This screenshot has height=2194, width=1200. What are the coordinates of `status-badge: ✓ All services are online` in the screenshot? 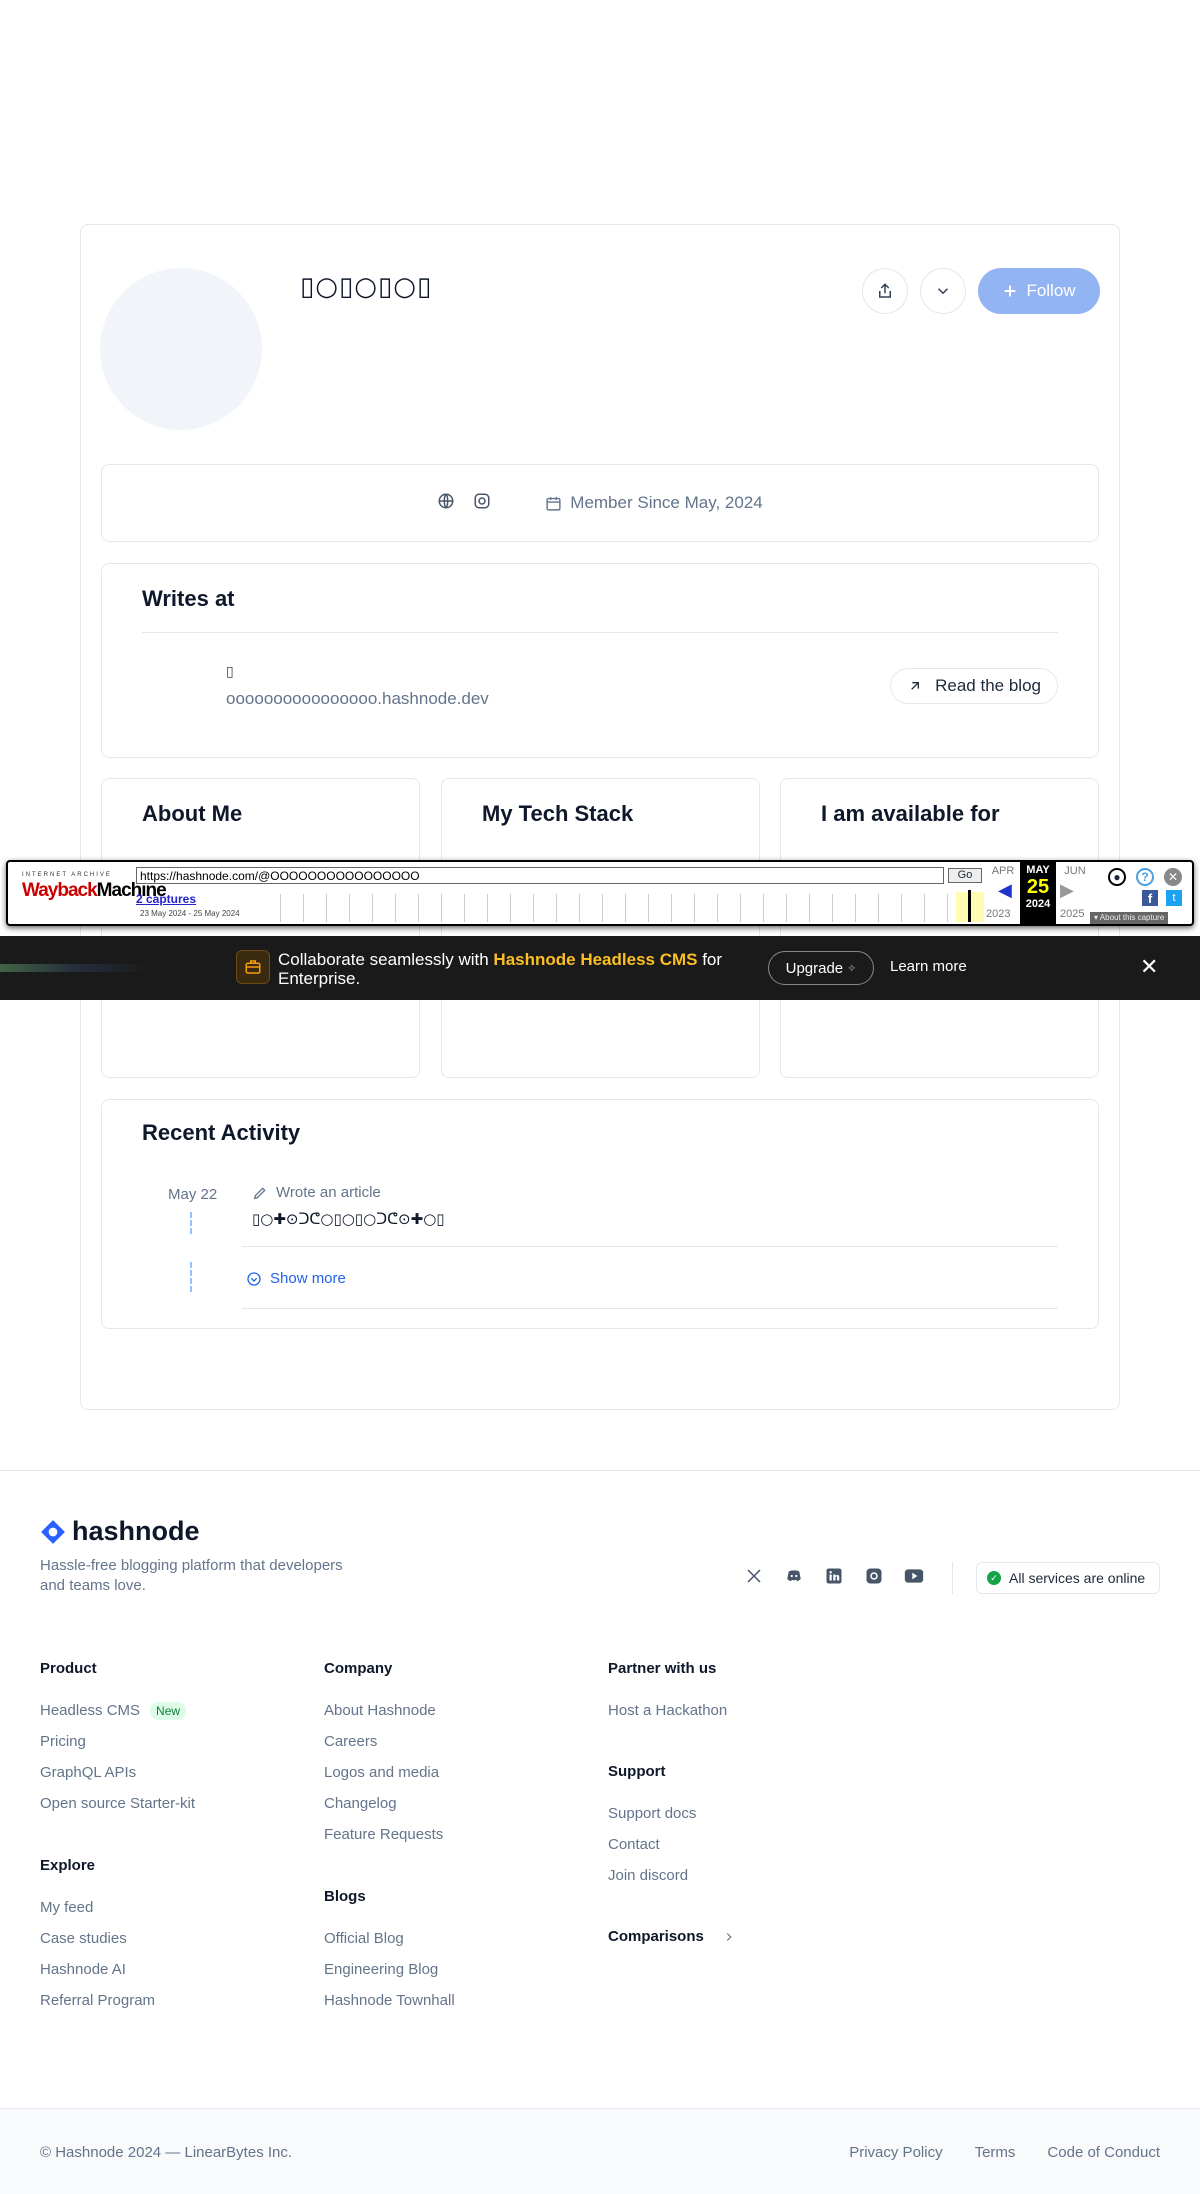 It's located at (1068, 1578).